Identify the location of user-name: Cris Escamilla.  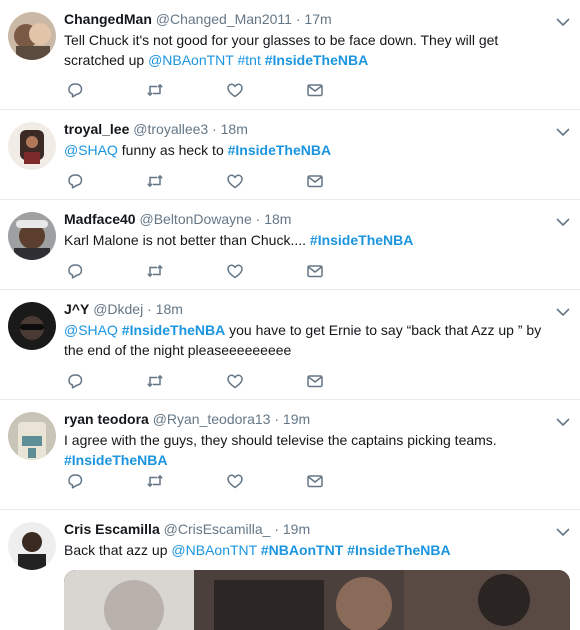
(112, 529).